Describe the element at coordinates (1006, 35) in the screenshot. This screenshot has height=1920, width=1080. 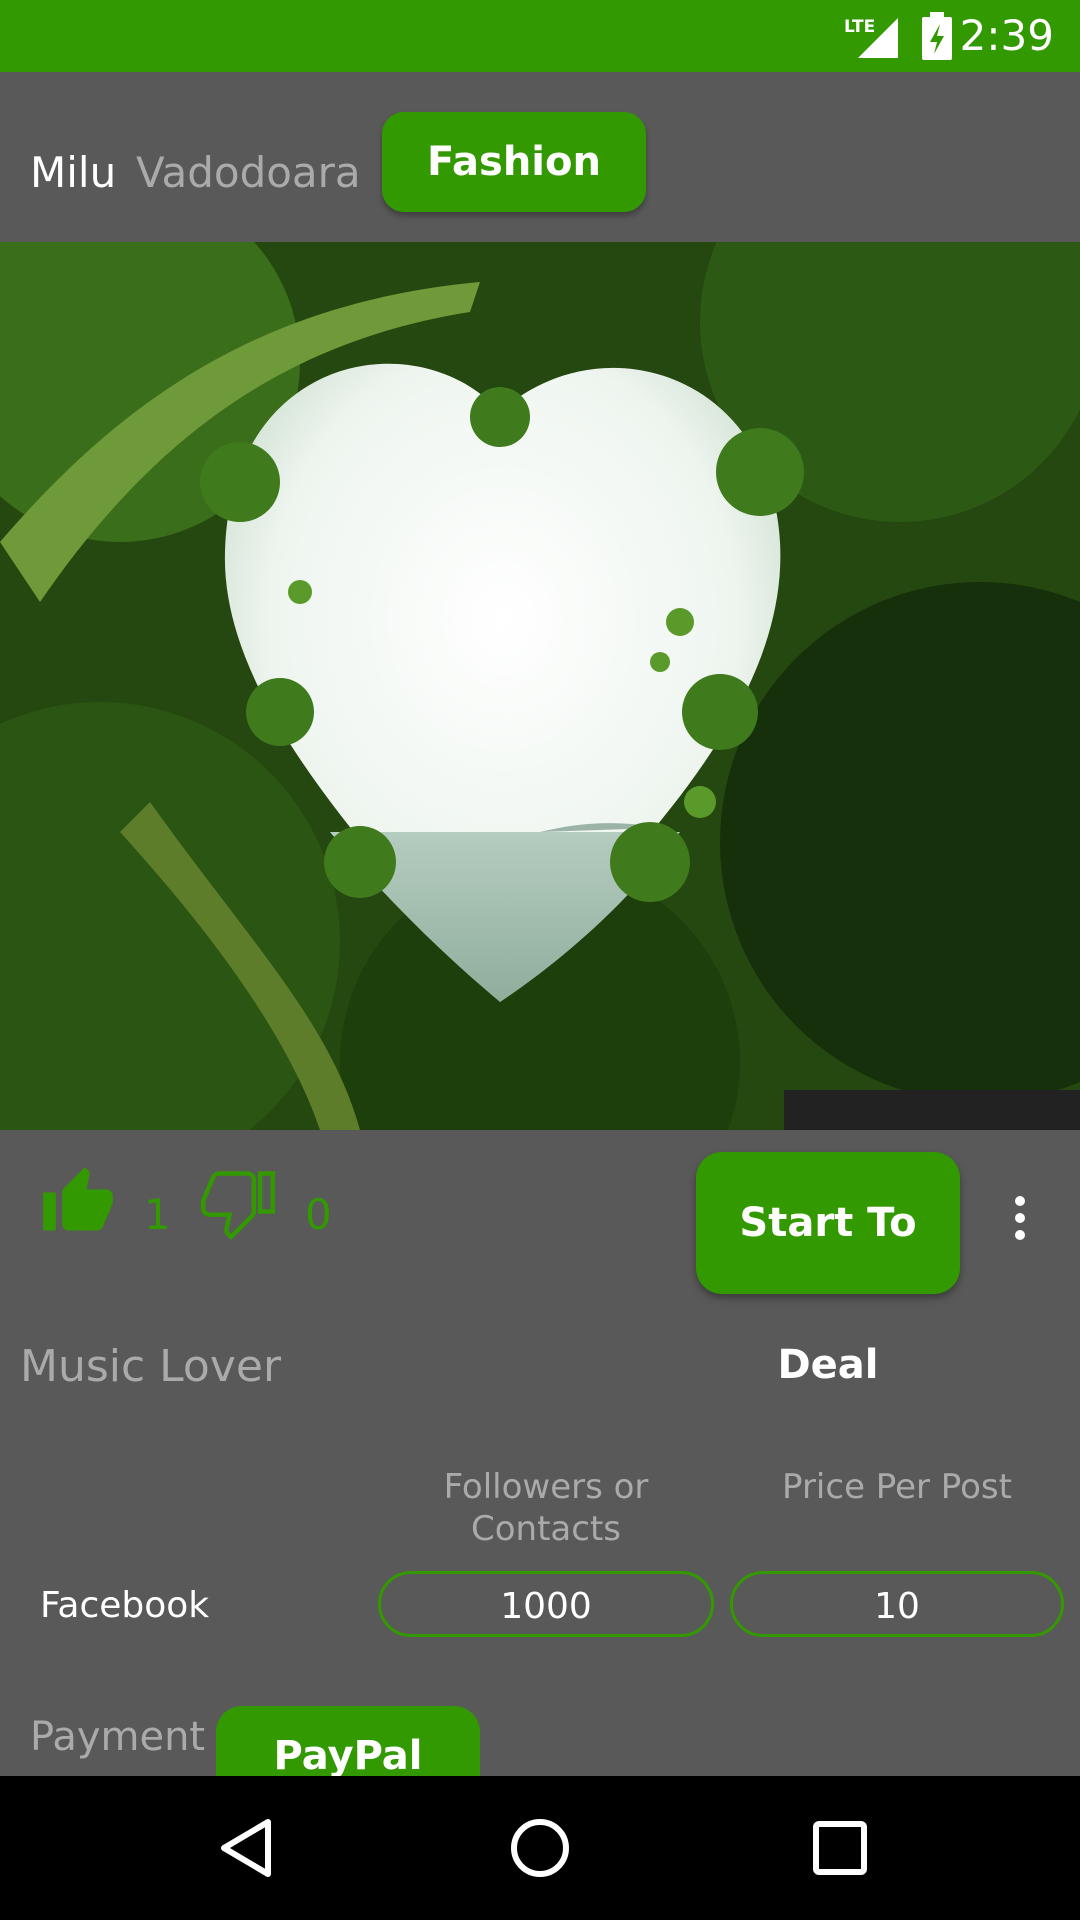
I see `clock: 2:39` at that location.